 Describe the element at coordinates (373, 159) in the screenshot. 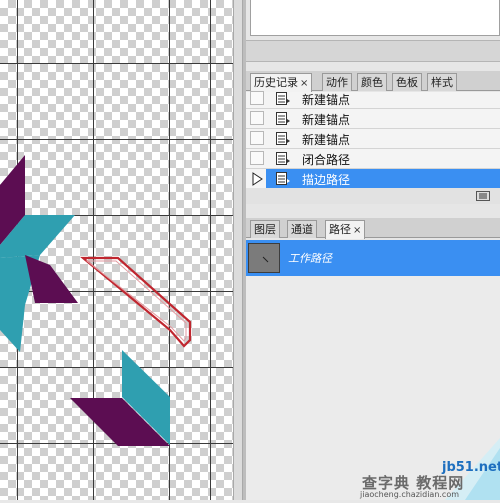

I see `history-item: 闭合路径` at that location.